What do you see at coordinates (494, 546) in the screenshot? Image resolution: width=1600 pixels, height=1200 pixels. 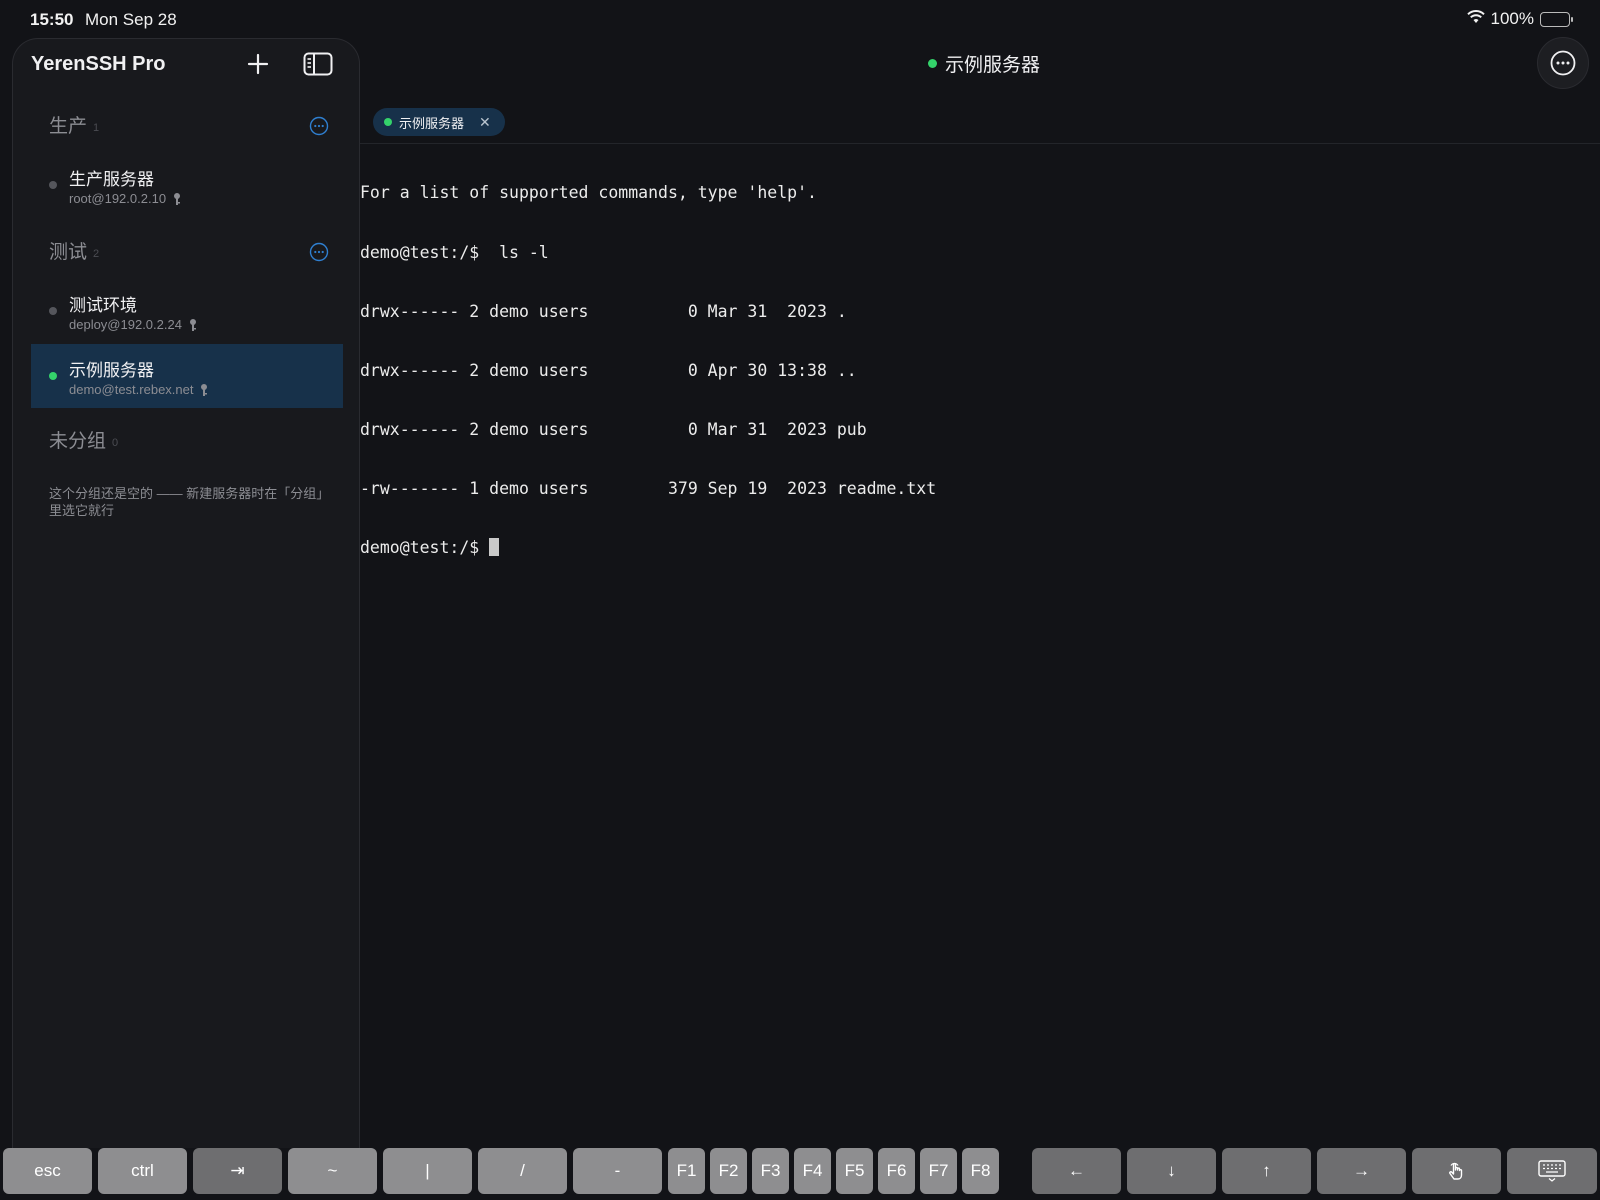 I see `terminal-cursor` at bounding box center [494, 546].